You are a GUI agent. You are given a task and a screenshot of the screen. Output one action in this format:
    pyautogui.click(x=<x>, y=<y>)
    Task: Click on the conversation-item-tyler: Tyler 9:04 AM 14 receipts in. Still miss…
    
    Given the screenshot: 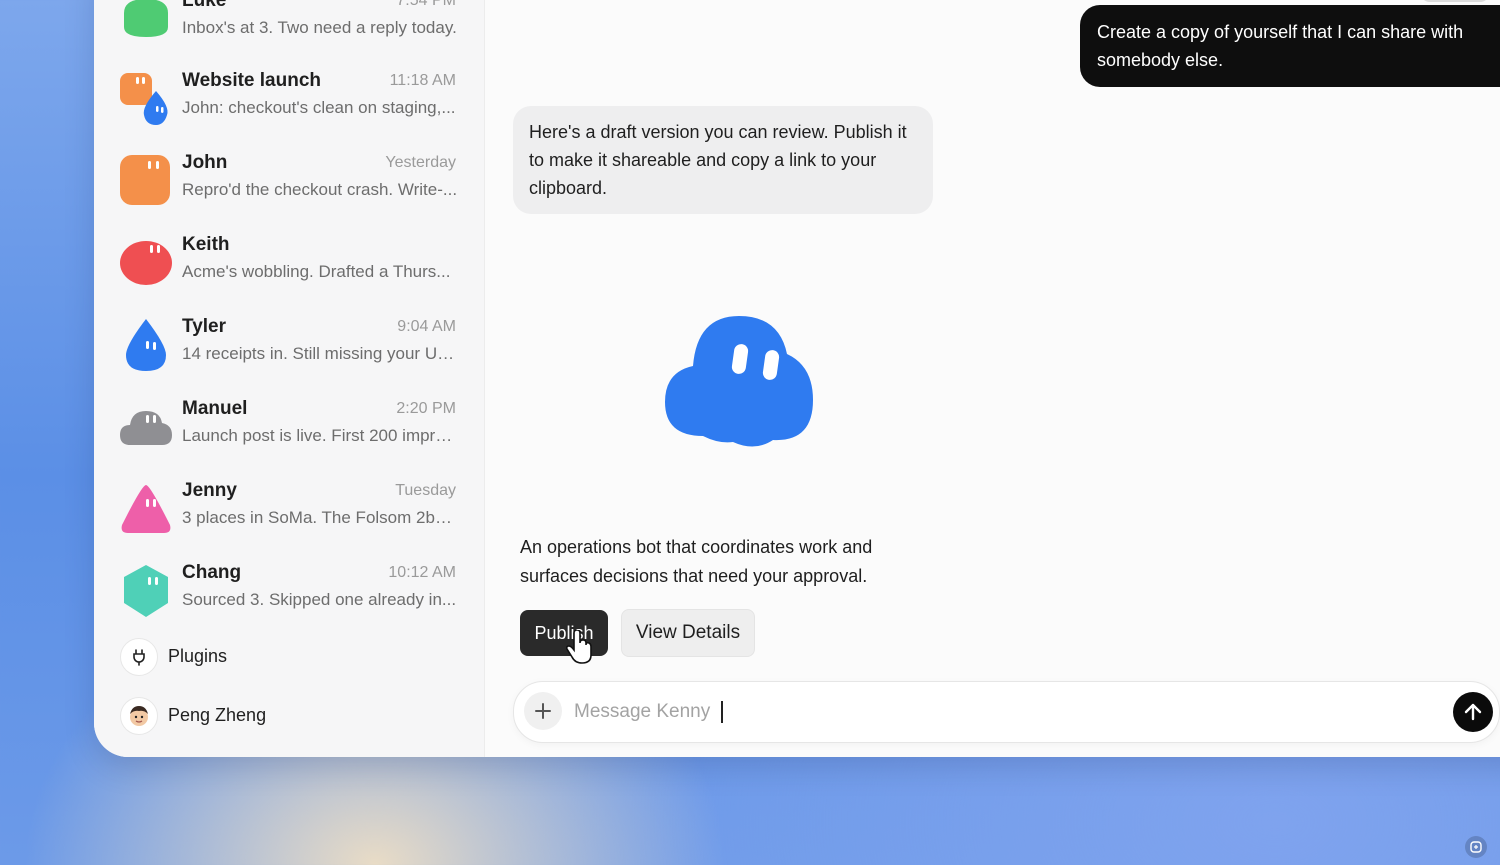 What is the action you would take?
    pyautogui.click(x=289, y=347)
    